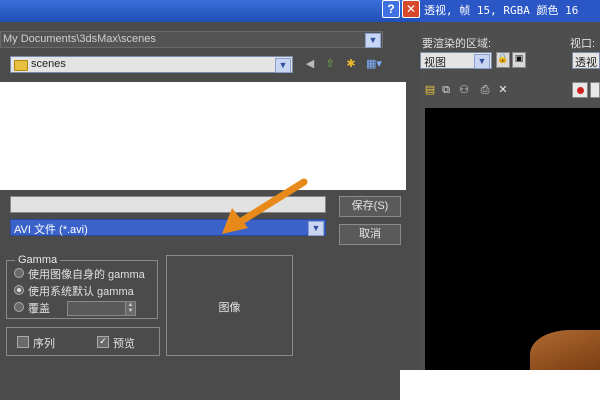 The width and height of the screenshot is (600, 400). I want to click on area-value: 视图, so click(435, 63).